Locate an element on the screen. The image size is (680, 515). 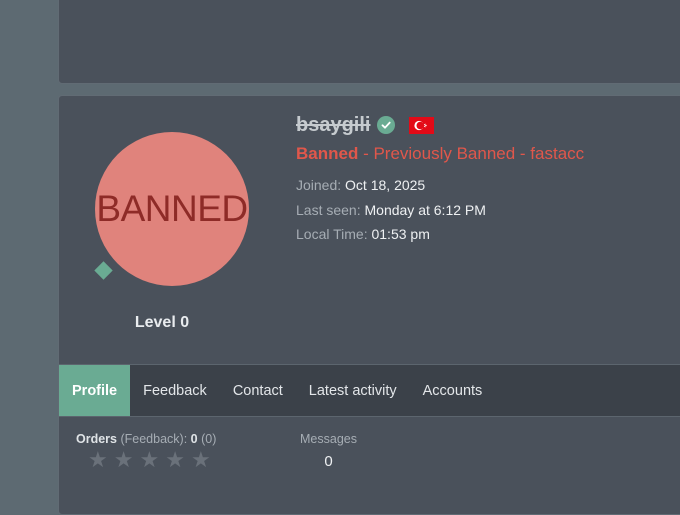
avatar: BANNED is located at coordinates (172, 209).